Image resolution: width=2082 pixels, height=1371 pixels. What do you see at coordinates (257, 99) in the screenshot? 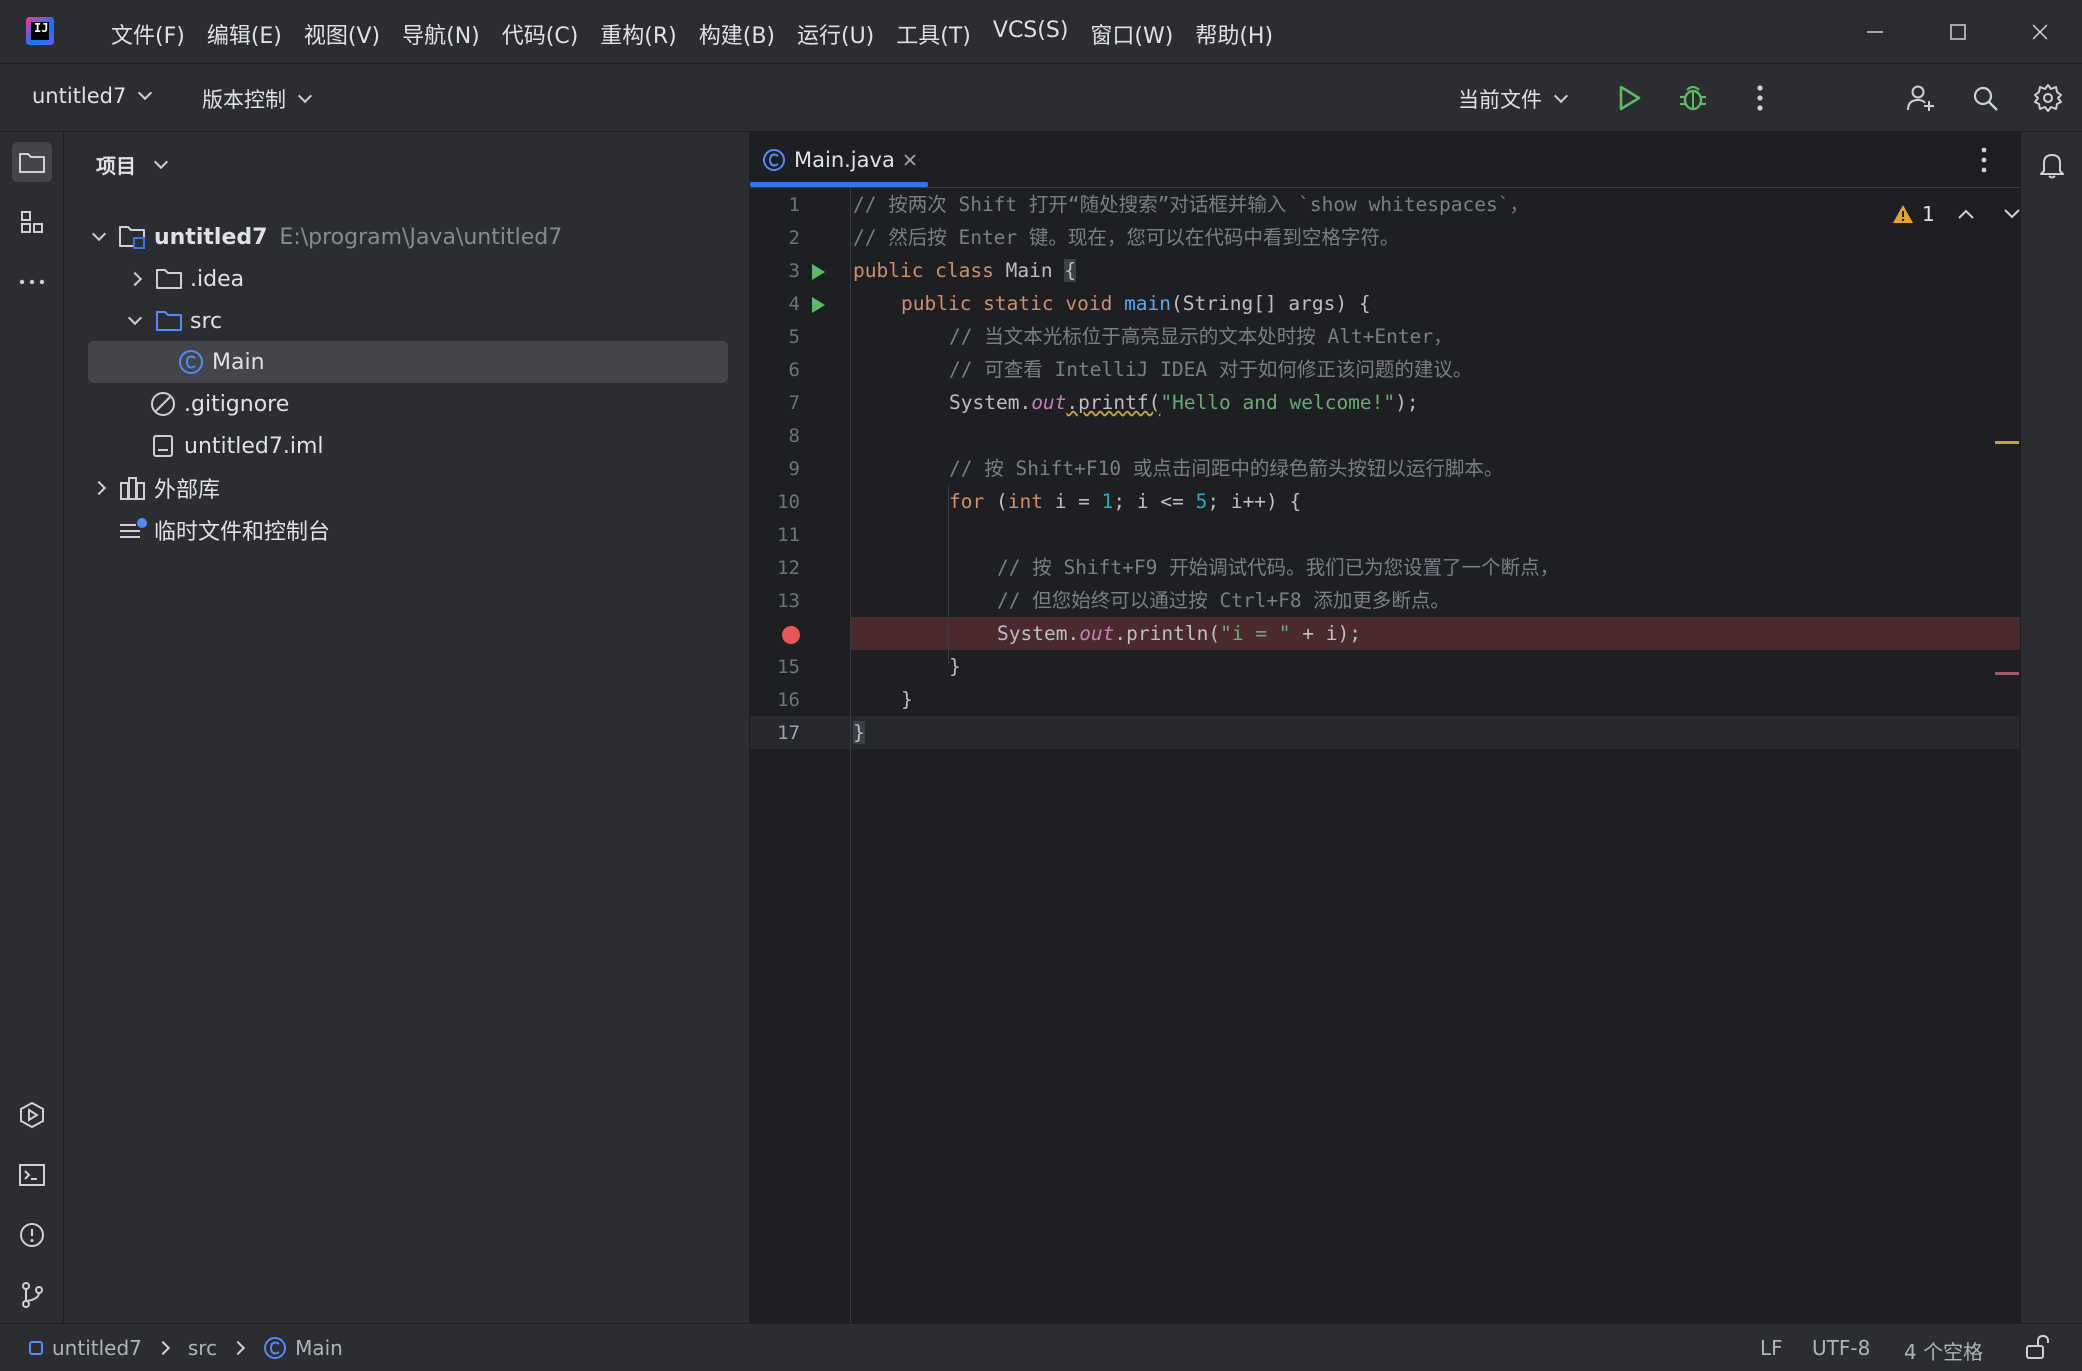
I see `vcs-selector: 版本控制` at bounding box center [257, 99].